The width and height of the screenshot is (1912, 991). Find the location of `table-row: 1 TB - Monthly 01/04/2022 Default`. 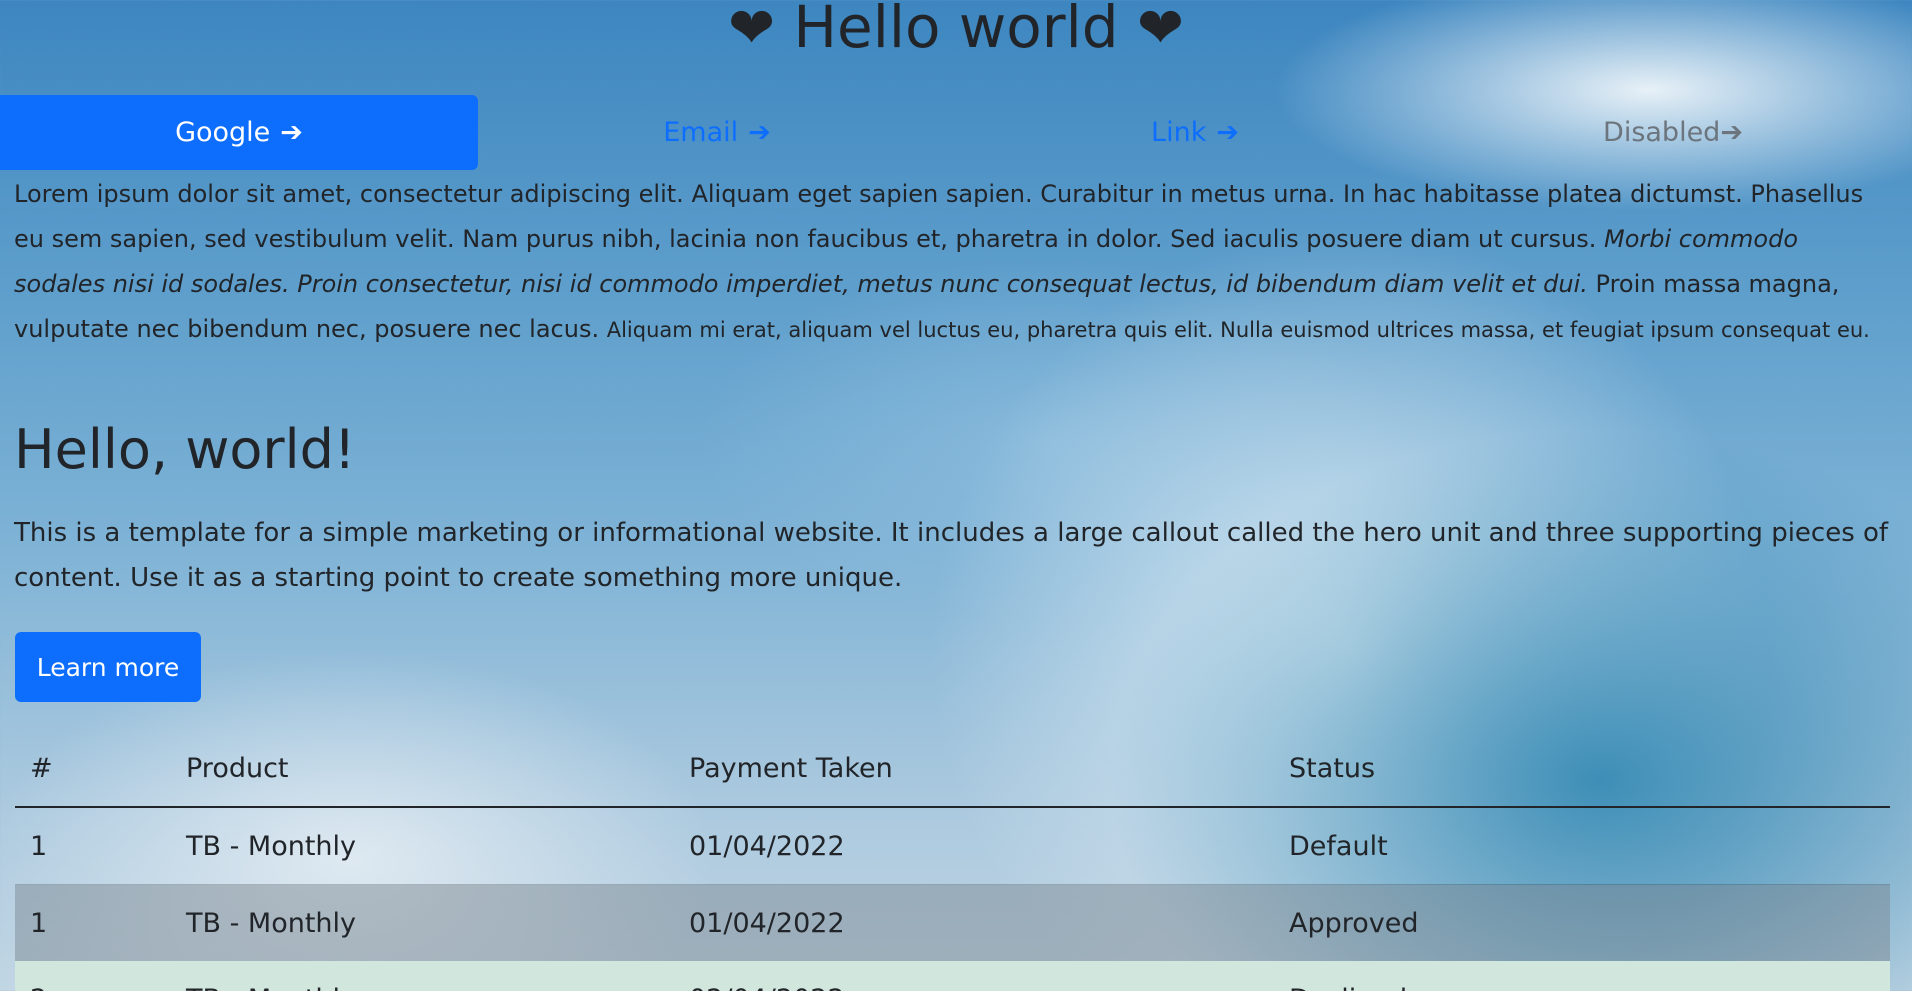

table-row: 1 TB - Monthly 01/04/2022 Default is located at coordinates (952, 846).